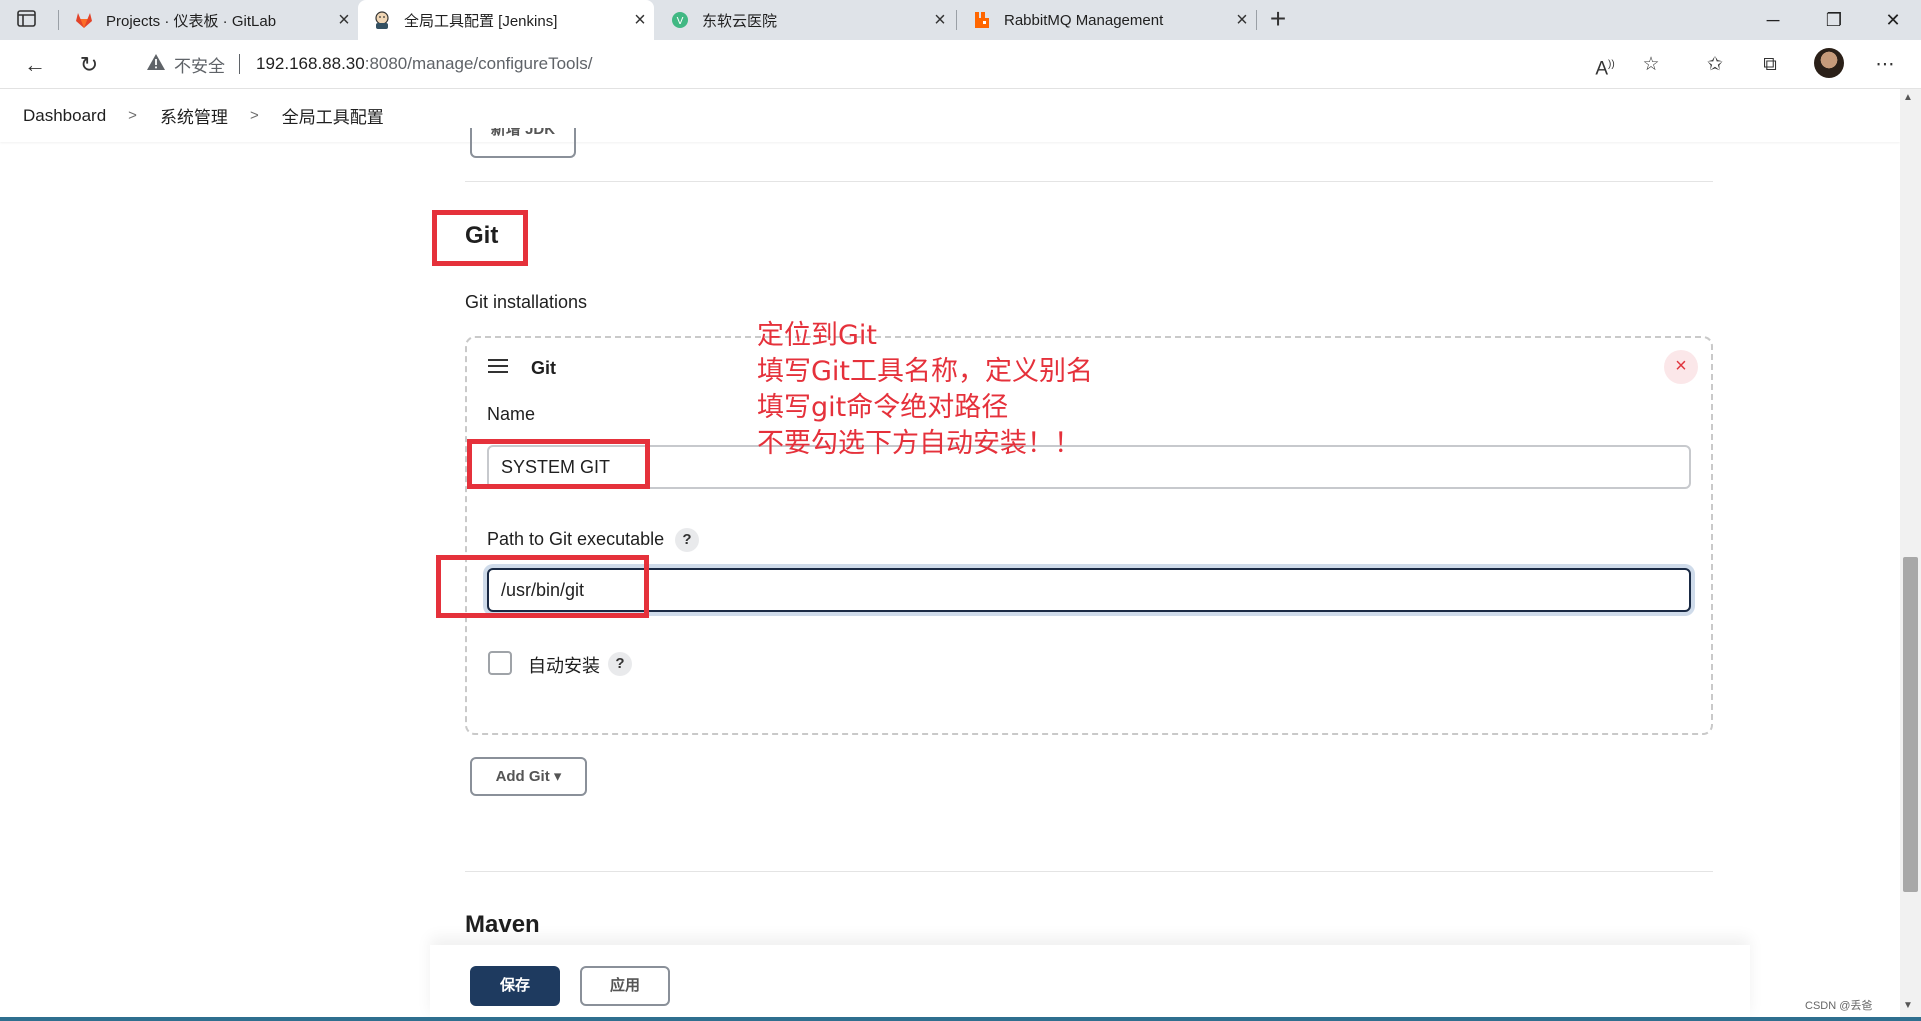 This screenshot has height=1021, width=1921. I want to click on tab-jenkins: 全局工具配置 [Jenkins] ×, so click(506, 20).